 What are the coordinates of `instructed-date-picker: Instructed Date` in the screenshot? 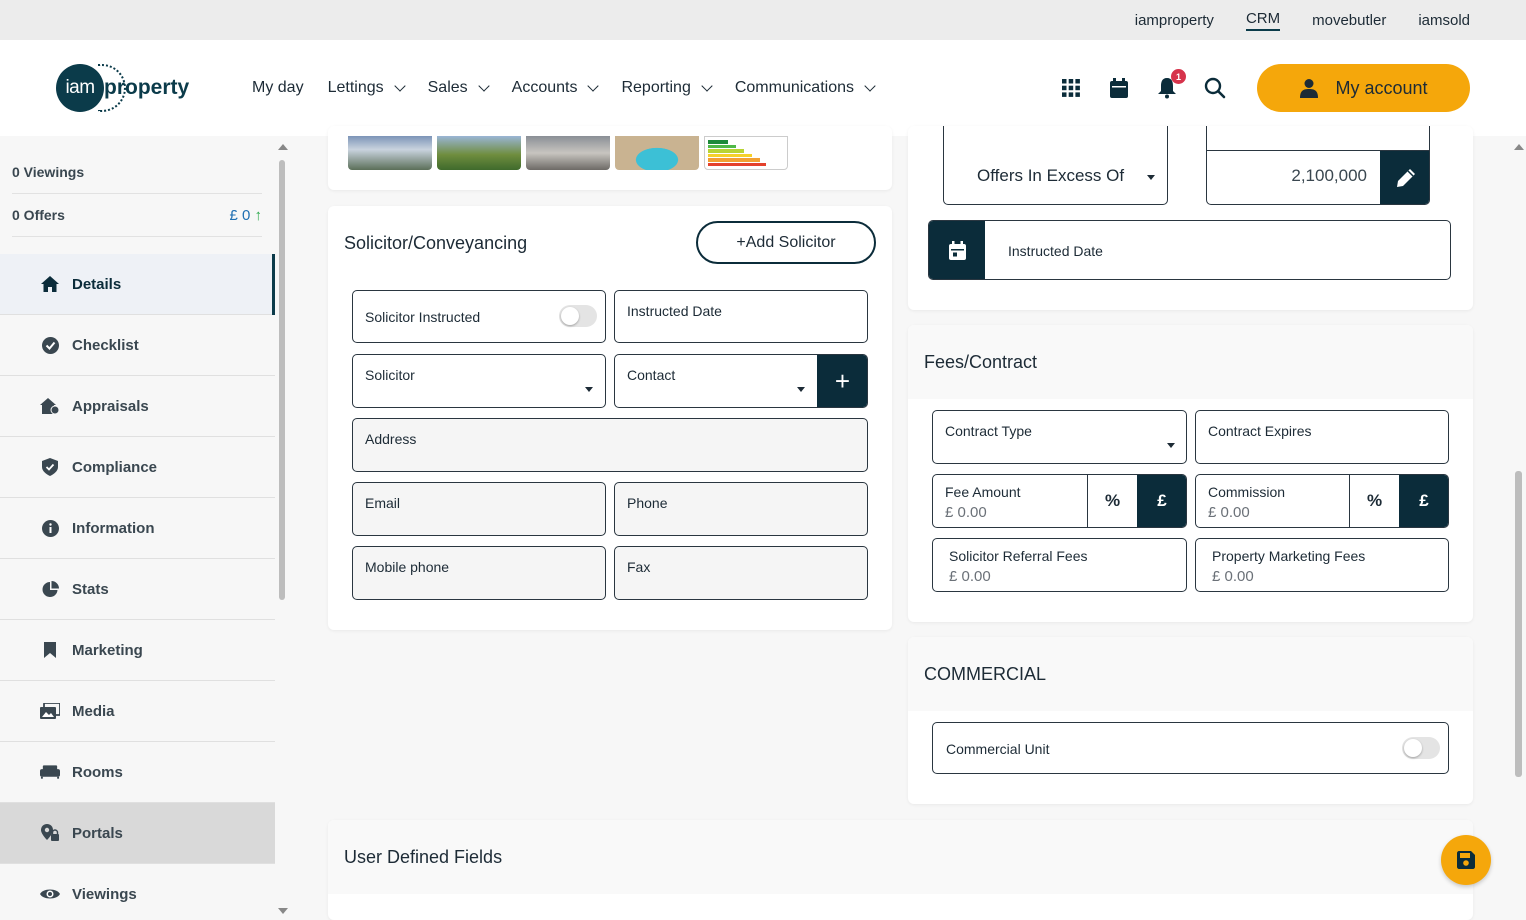 It's located at (1189, 250).